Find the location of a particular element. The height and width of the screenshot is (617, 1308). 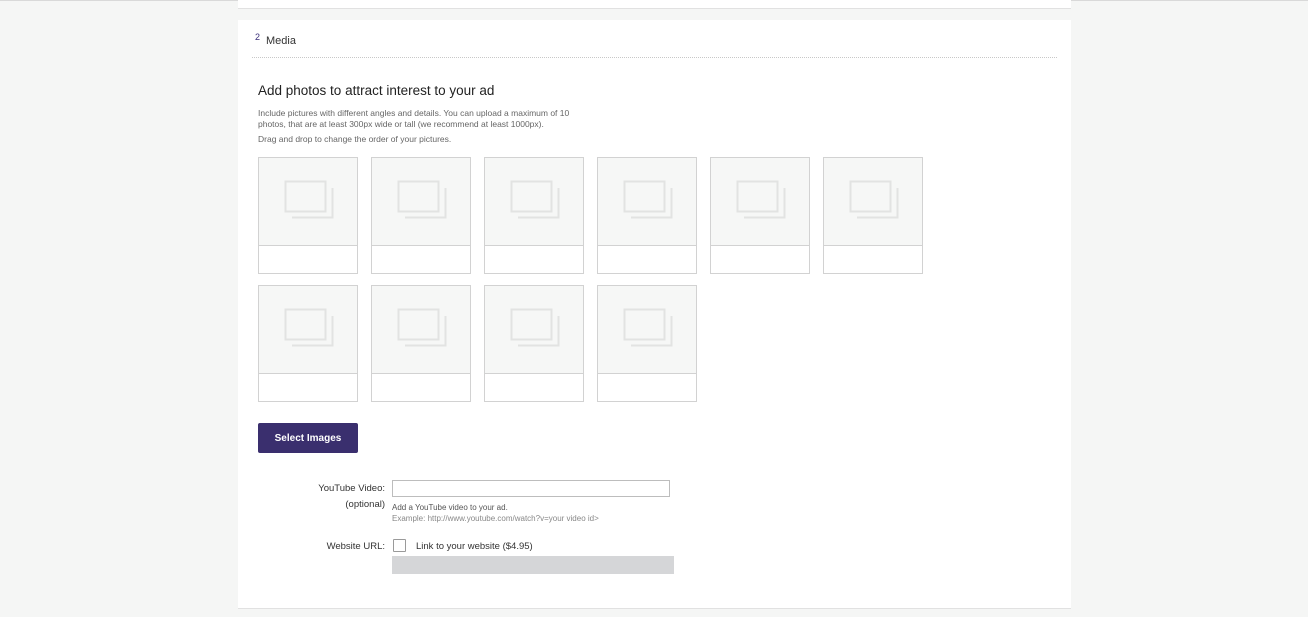

website-url-label: Website URL: is located at coordinates (355, 546).